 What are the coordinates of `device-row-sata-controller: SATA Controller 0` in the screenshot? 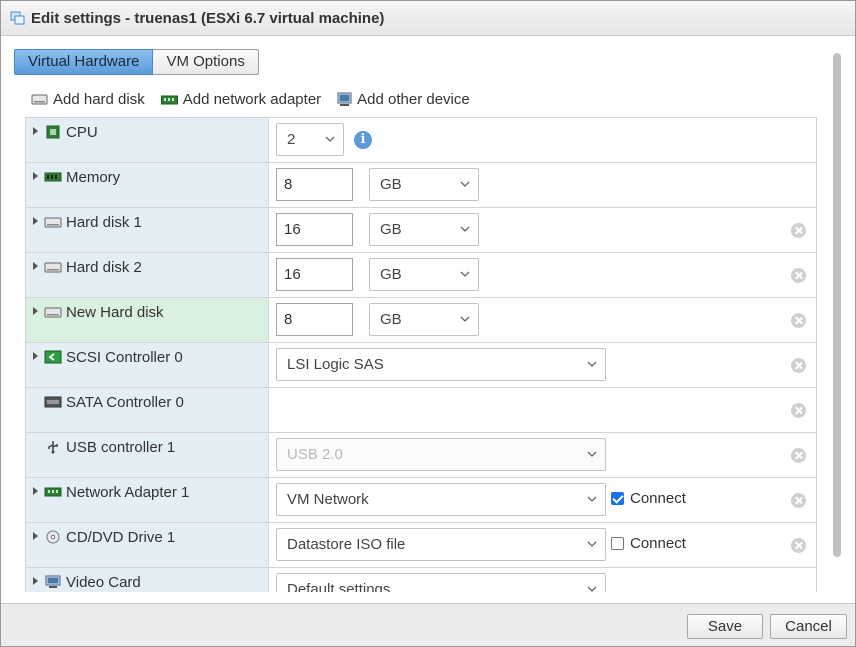 It's located at (421, 410).